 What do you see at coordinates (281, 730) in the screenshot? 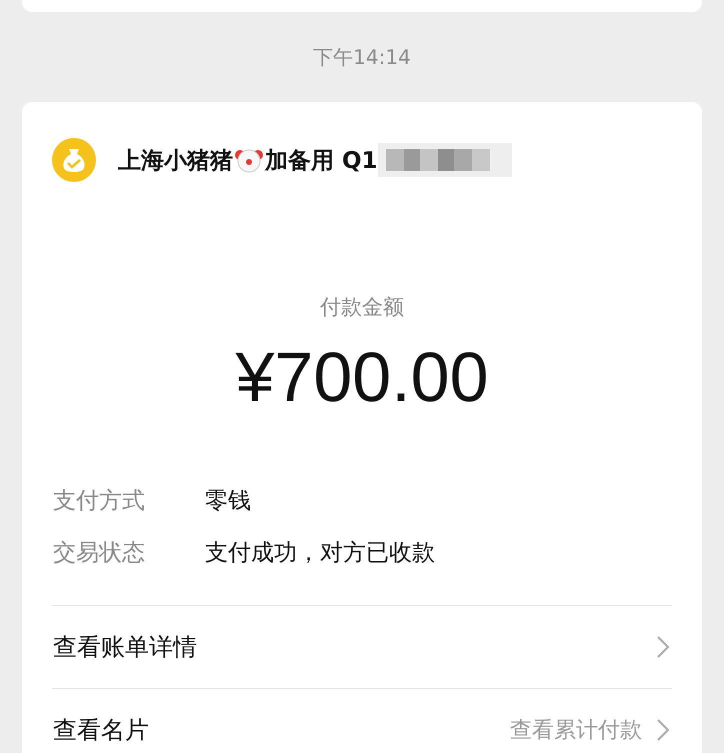
I see `link-item: 查看名片` at bounding box center [281, 730].